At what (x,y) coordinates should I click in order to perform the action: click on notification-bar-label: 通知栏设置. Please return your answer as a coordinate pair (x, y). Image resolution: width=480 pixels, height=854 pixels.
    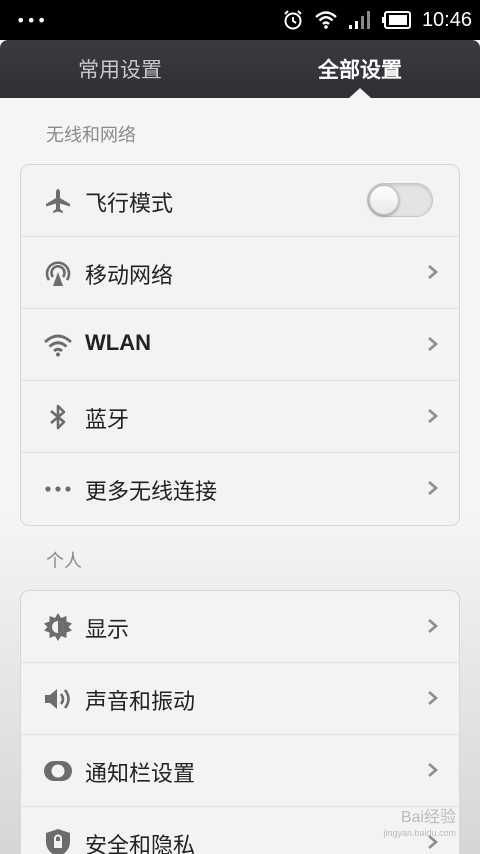
    Looking at the image, I should click on (140, 774).